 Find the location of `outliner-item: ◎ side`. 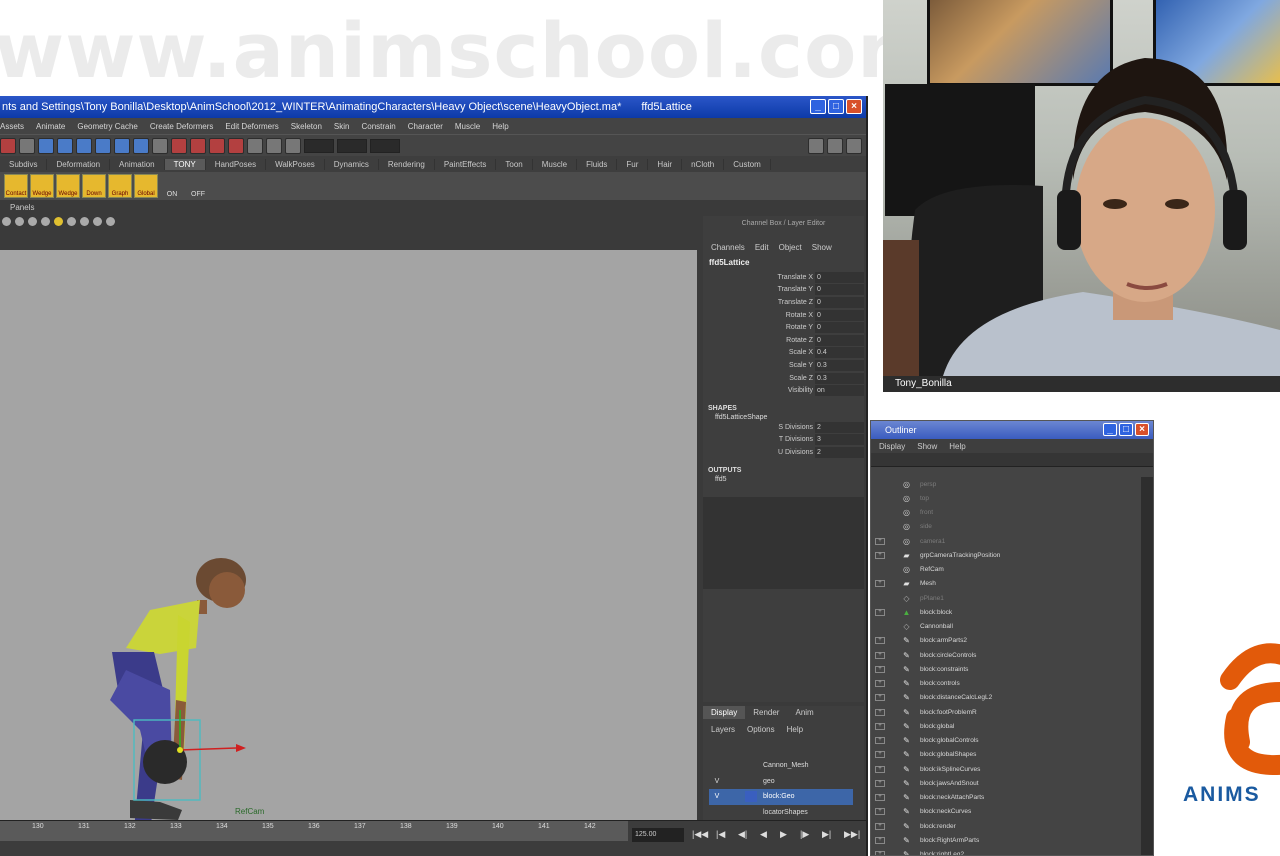

outliner-item: ◎ side is located at coordinates (1007, 527).